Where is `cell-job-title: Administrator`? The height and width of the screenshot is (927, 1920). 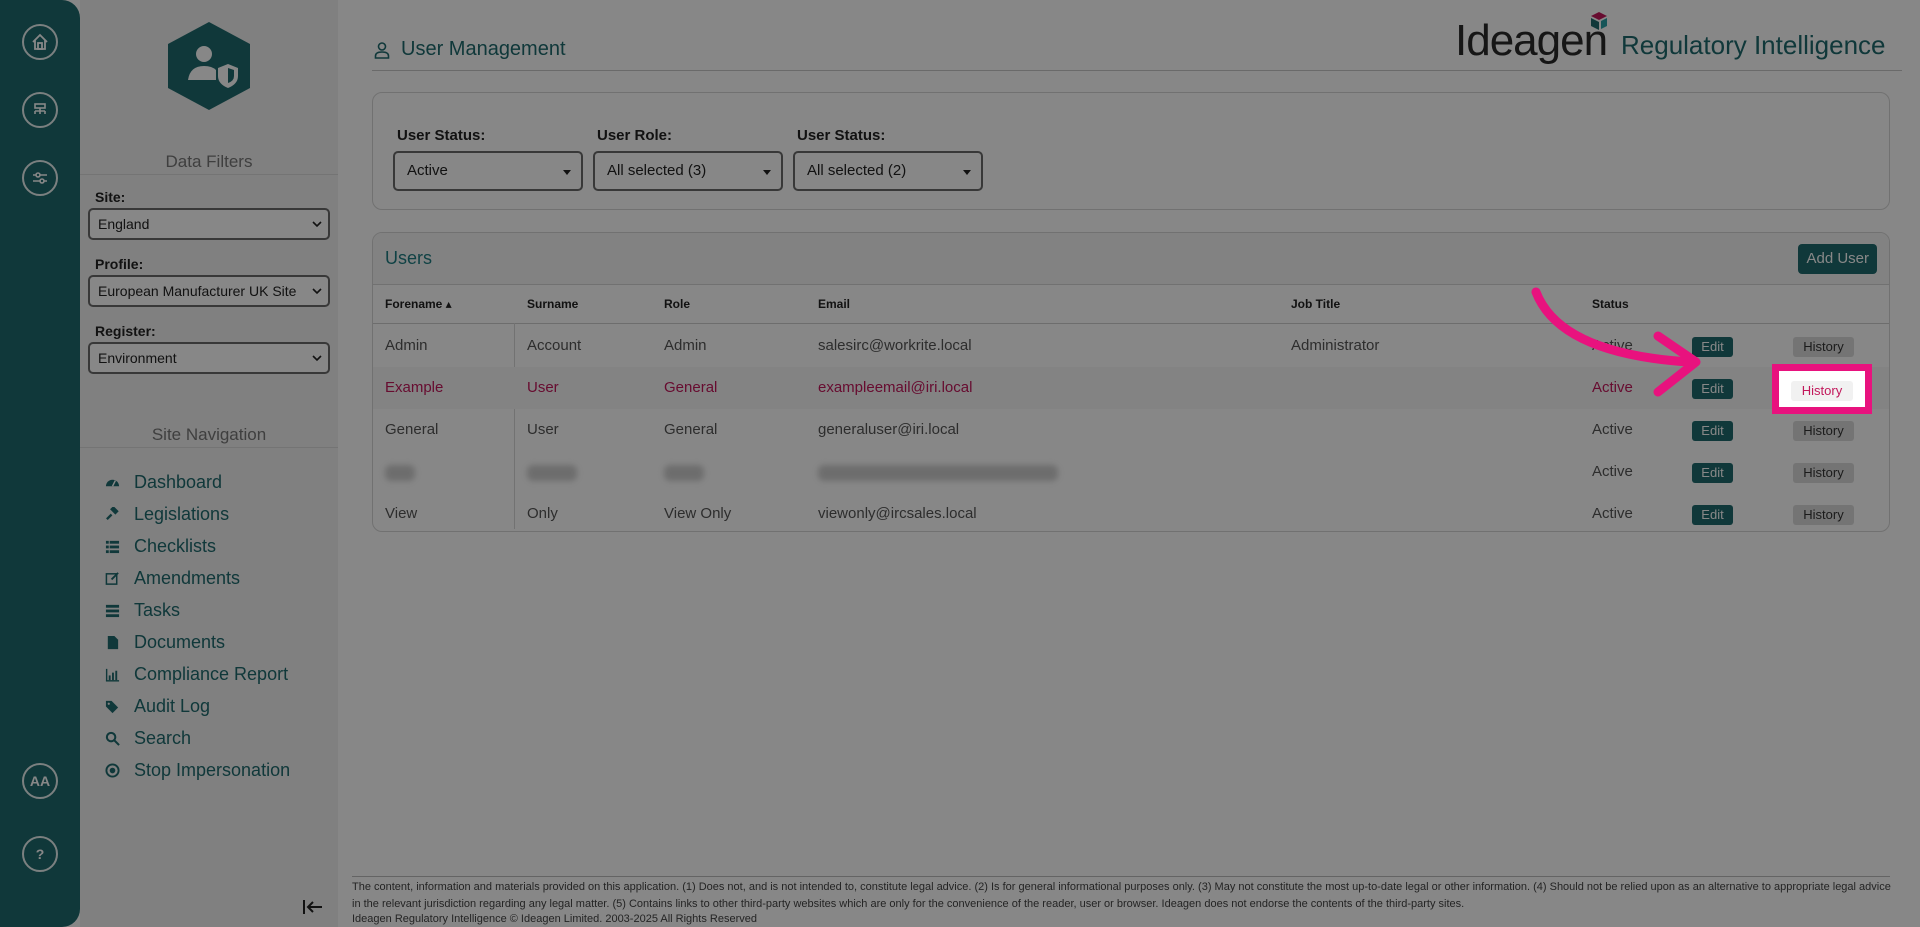 cell-job-title: Administrator is located at coordinates (1335, 345).